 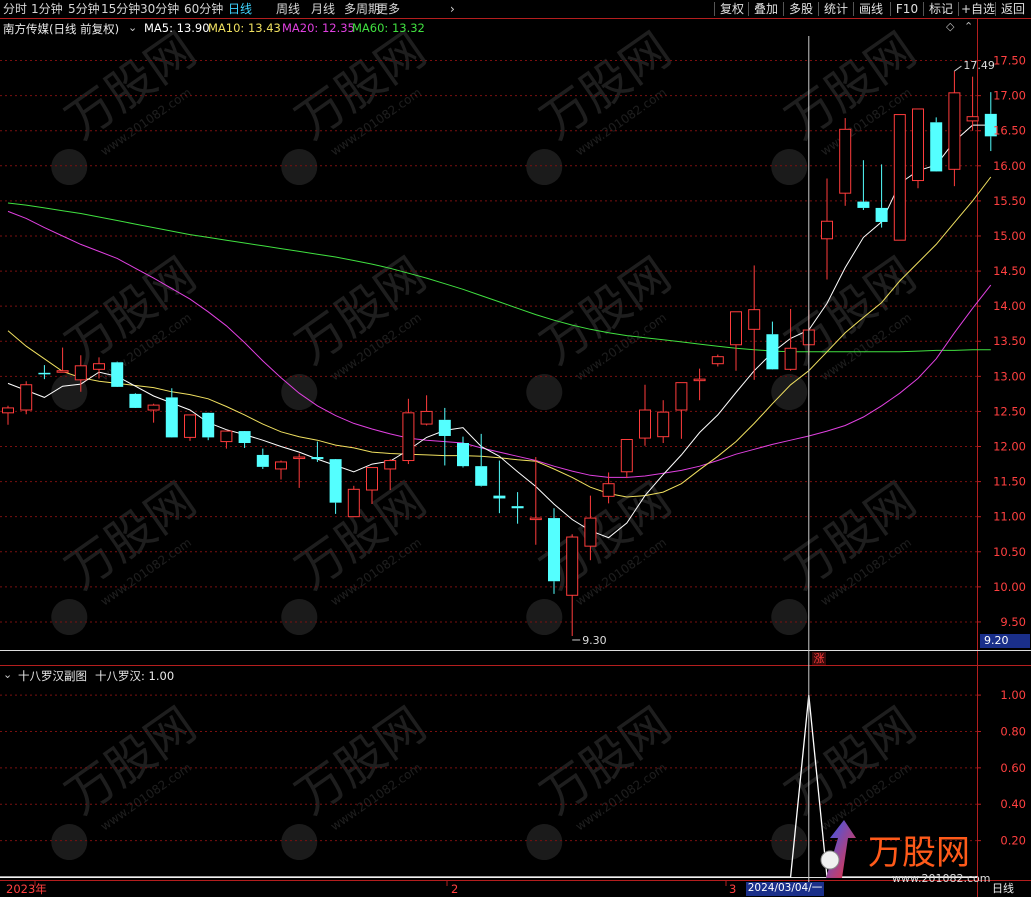 I want to click on time-label-year: 2023年, so click(x=26, y=889).